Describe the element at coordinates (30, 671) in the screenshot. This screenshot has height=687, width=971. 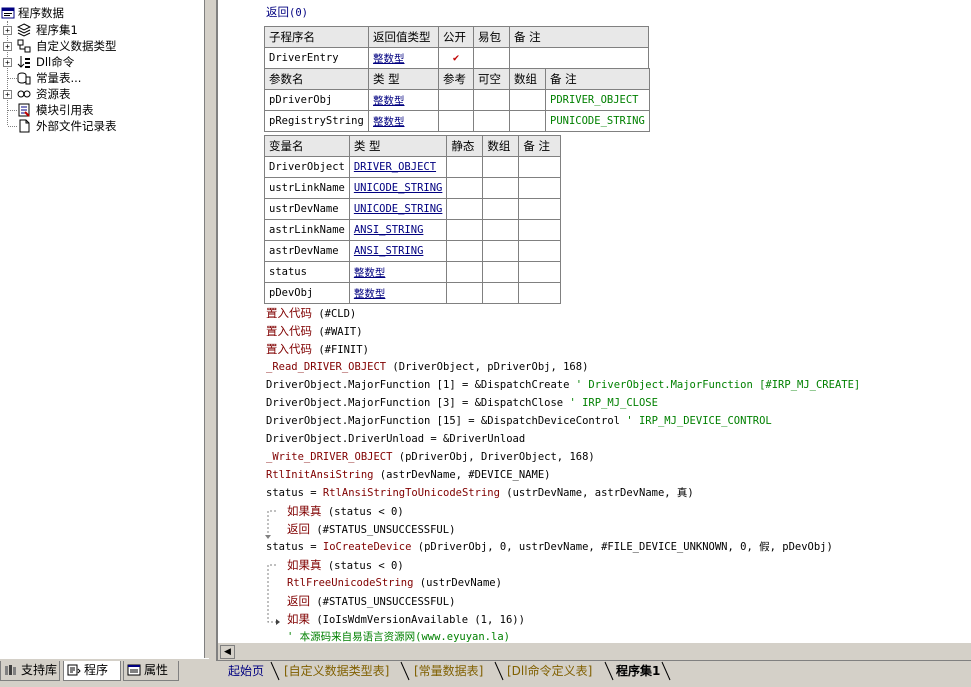
I see `tab-support-library: 支持库` at that location.